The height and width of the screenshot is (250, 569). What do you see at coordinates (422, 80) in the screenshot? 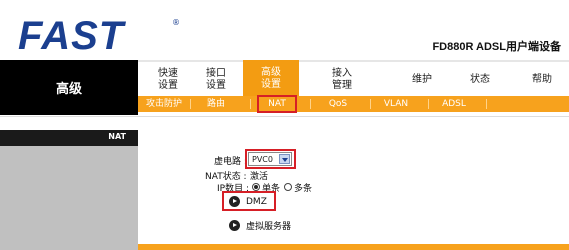
I see `nav-item-maintenance: 维护` at bounding box center [422, 80].